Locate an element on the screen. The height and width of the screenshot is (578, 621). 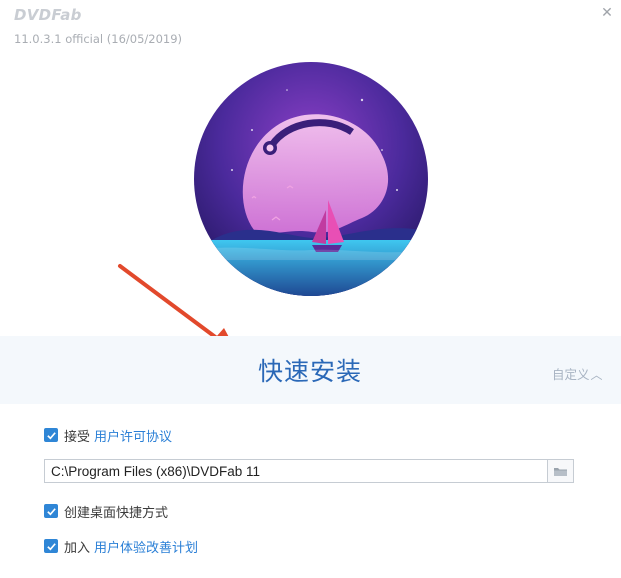
close-icon: ✕ is located at coordinates (607, 13).